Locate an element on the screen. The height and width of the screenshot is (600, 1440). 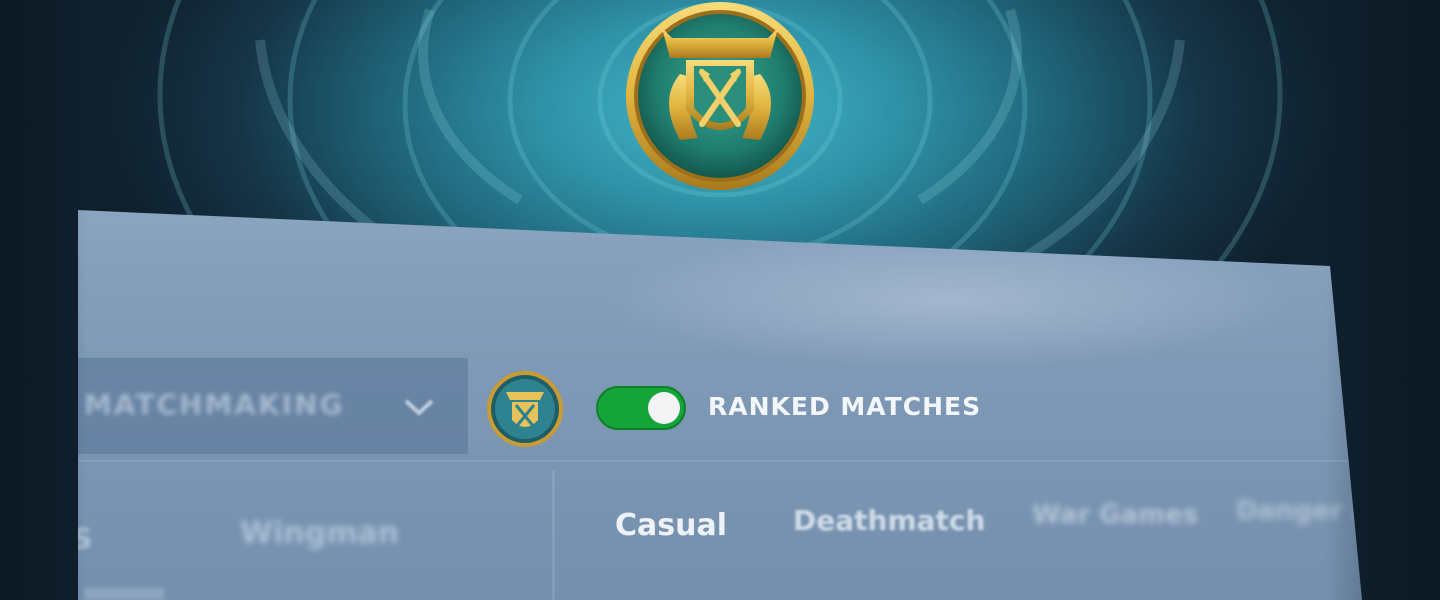
toggle-knob is located at coordinates (664, 408).